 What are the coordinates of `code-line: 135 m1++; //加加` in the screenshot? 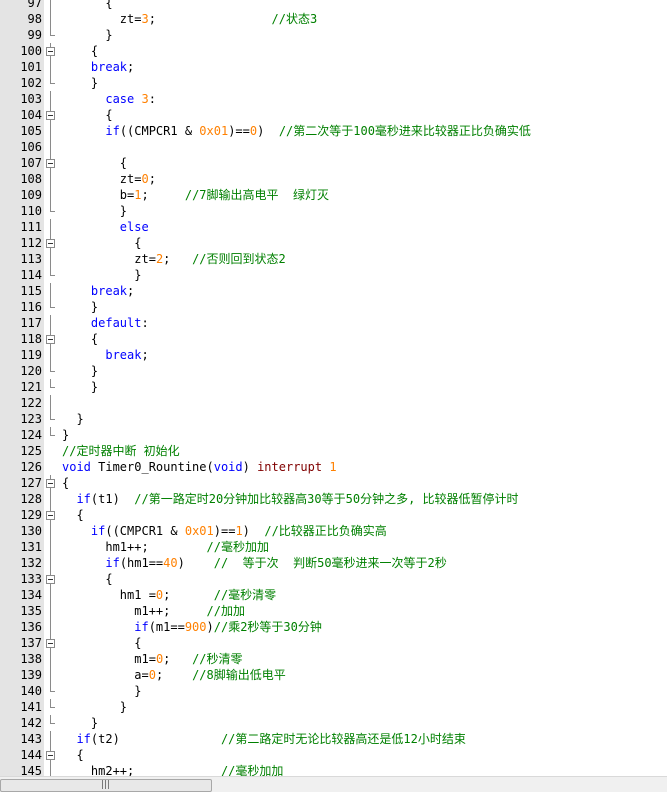 It's located at (333, 611).